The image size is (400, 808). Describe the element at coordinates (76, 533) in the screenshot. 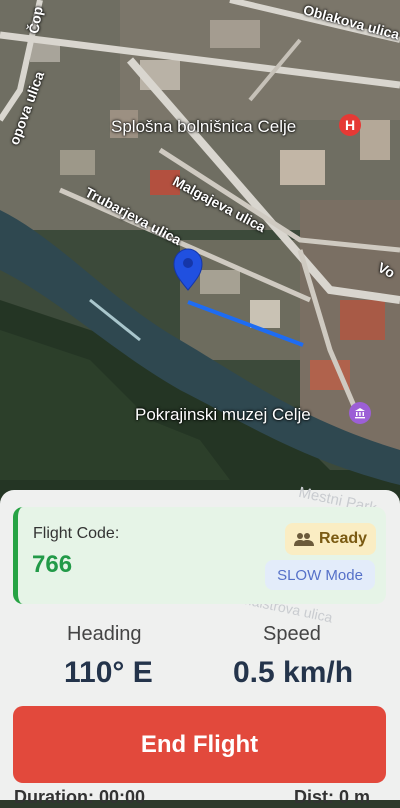

I see `flight-code-title: Flight Code:` at that location.